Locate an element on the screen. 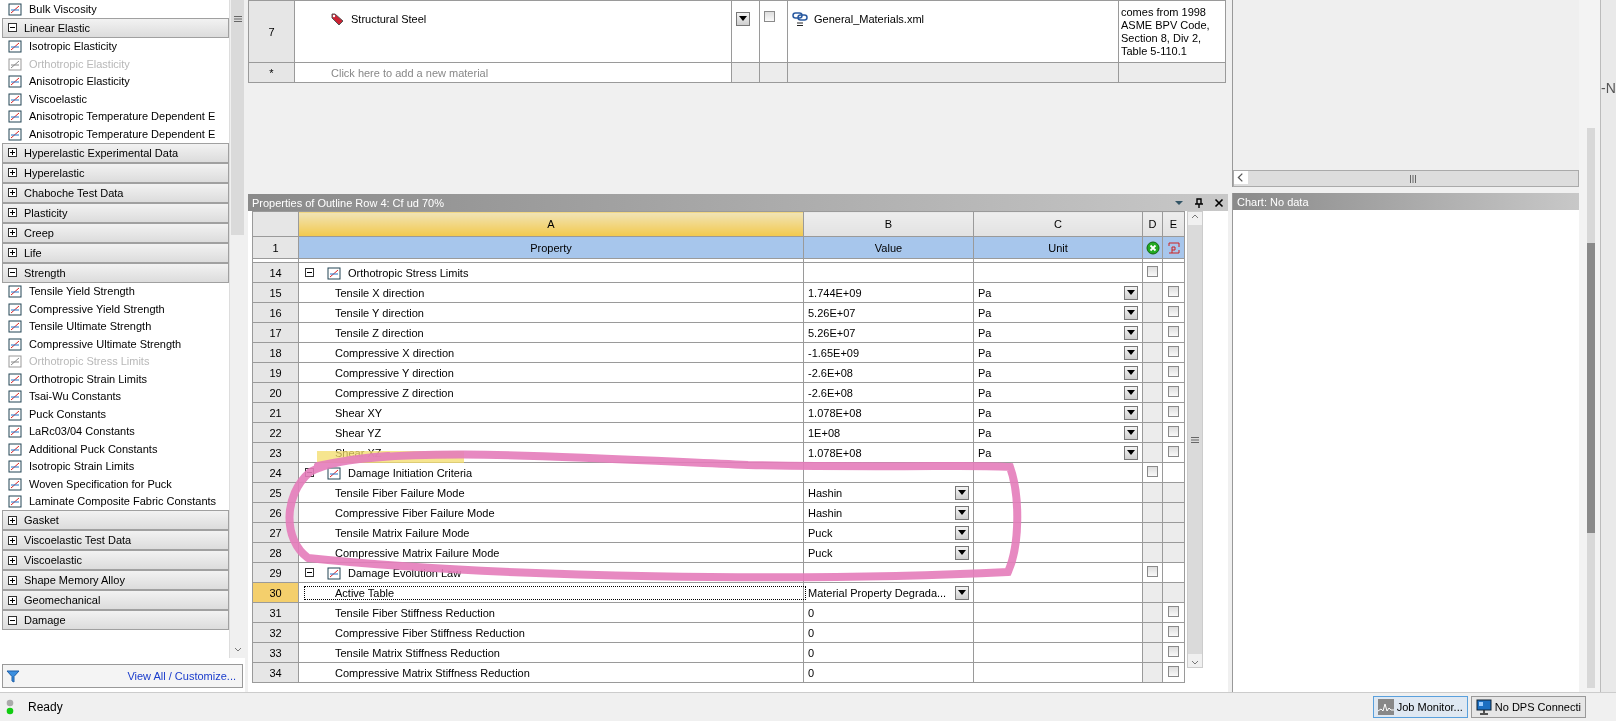  column-header: A is located at coordinates (551, 224).